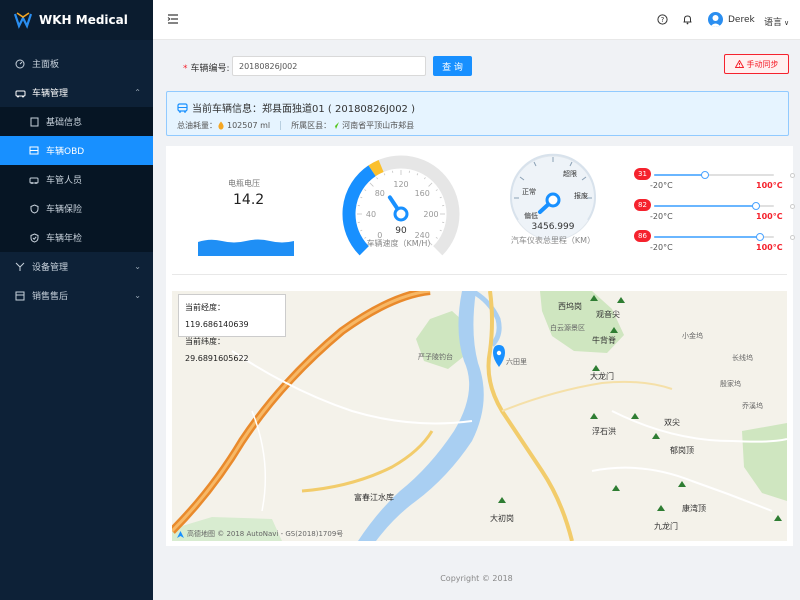  I want to click on coordinates-tooltip: 当前经度： 119.686140639 当前纬度： 29.6891605622, so click(232, 328).